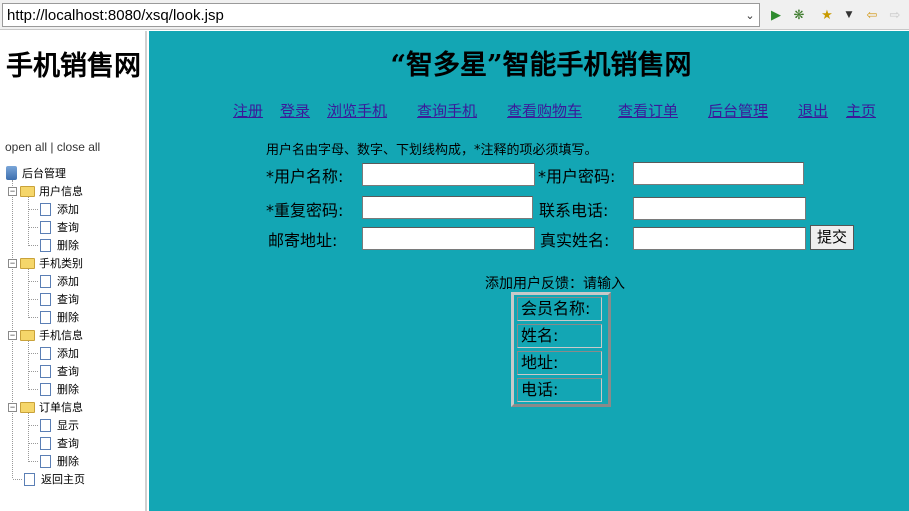 The width and height of the screenshot is (909, 511). What do you see at coordinates (305, 176) in the screenshot?
I see `username-label: *用户名称:` at bounding box center [305, 176].